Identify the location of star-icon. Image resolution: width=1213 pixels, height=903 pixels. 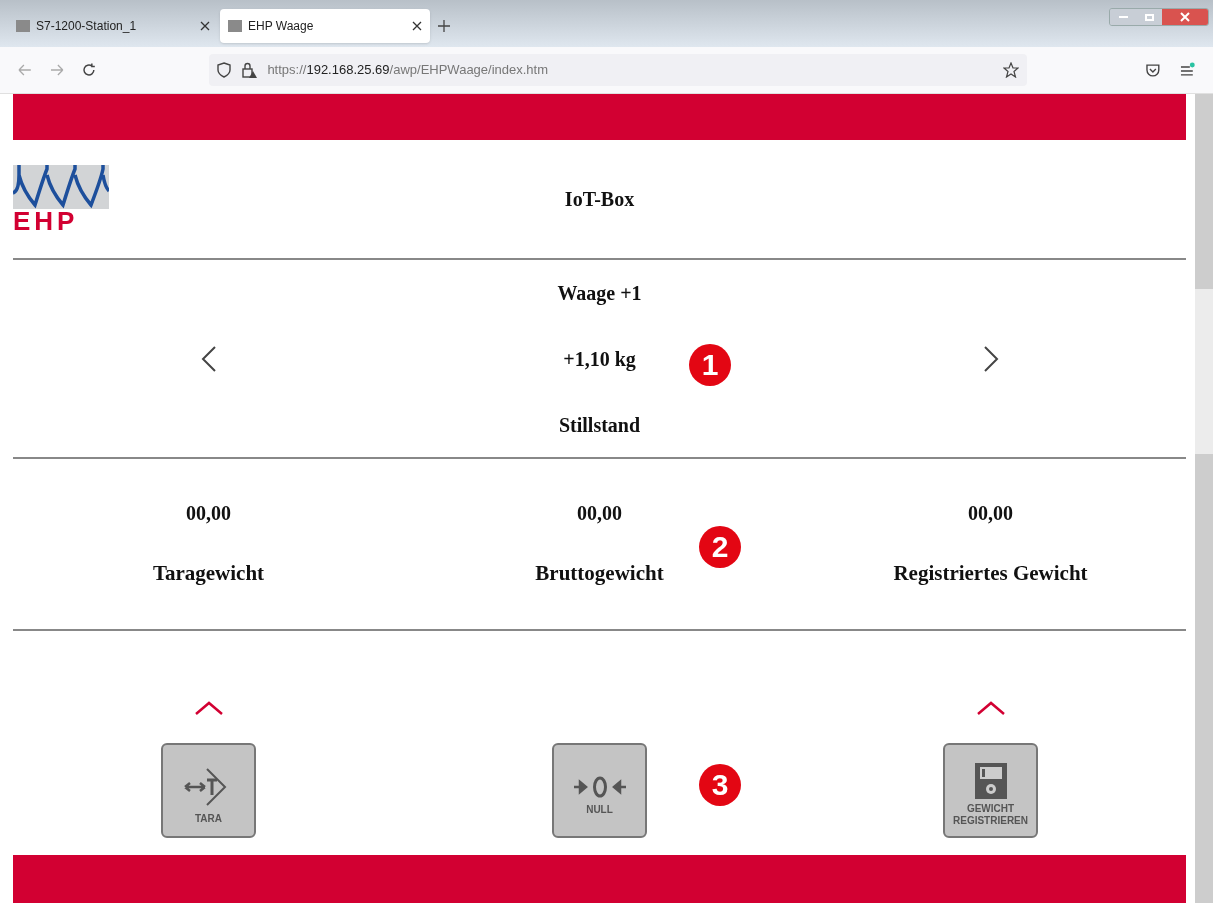
(1011, 70).